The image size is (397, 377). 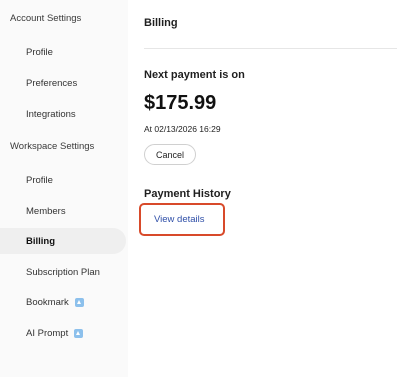 What do you see at coordinates (52, 83) in the screenshot?
I see `sidebar-item-label: Preferences` at bounding box center [52, 83].